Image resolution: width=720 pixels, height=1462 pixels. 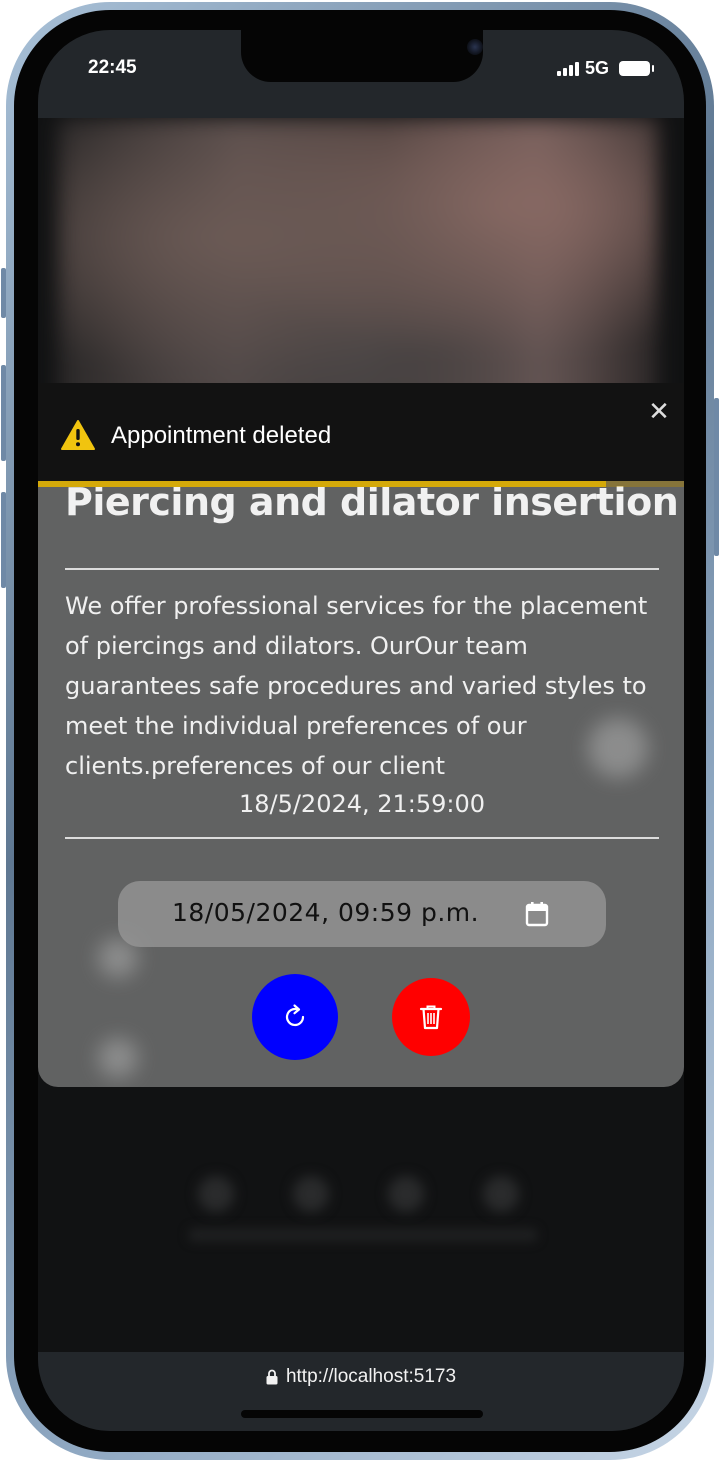 I want to click on status-indicators: 5G, so click(x=605, y=68).